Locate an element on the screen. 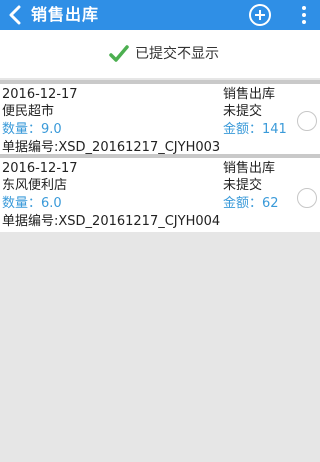 The height and width of the screenshot is (462, 320). record-quantity: 数量：9.0 is located at coordinates (32, 129).